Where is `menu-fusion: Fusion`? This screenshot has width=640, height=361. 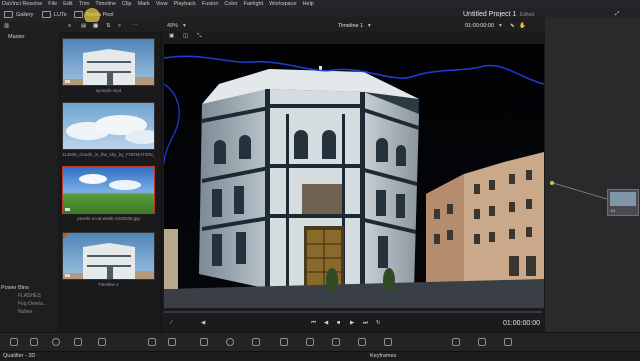
menu-fusion: Fusion is located at coordinates (210, 4).